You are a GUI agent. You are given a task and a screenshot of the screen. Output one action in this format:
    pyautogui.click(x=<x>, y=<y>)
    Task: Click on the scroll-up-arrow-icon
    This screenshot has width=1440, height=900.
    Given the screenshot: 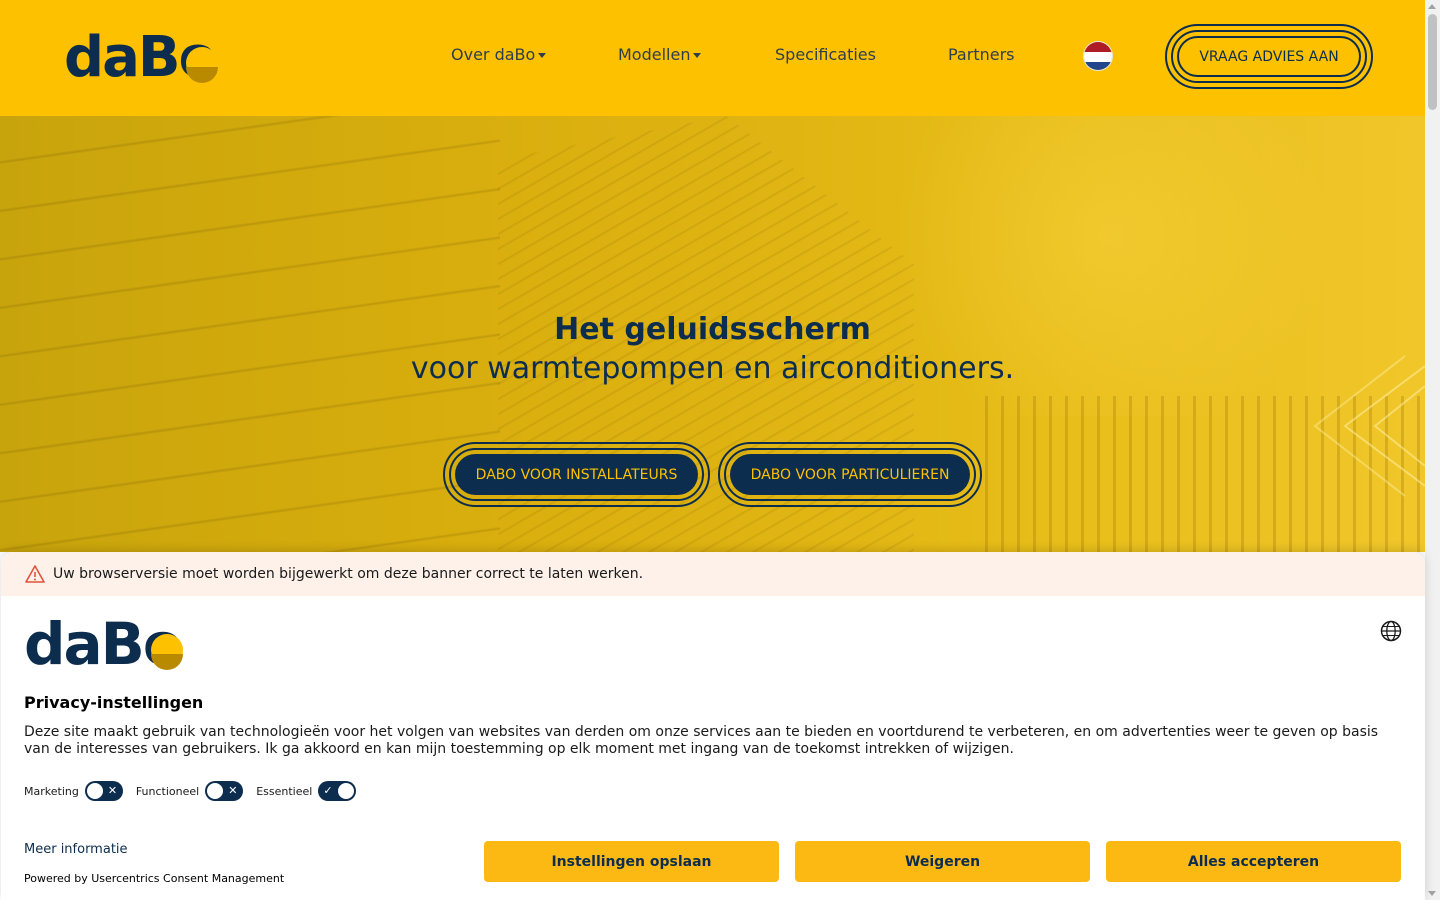 What is the action you would take?
    pyautogui.click(x=1432, y=6)
    